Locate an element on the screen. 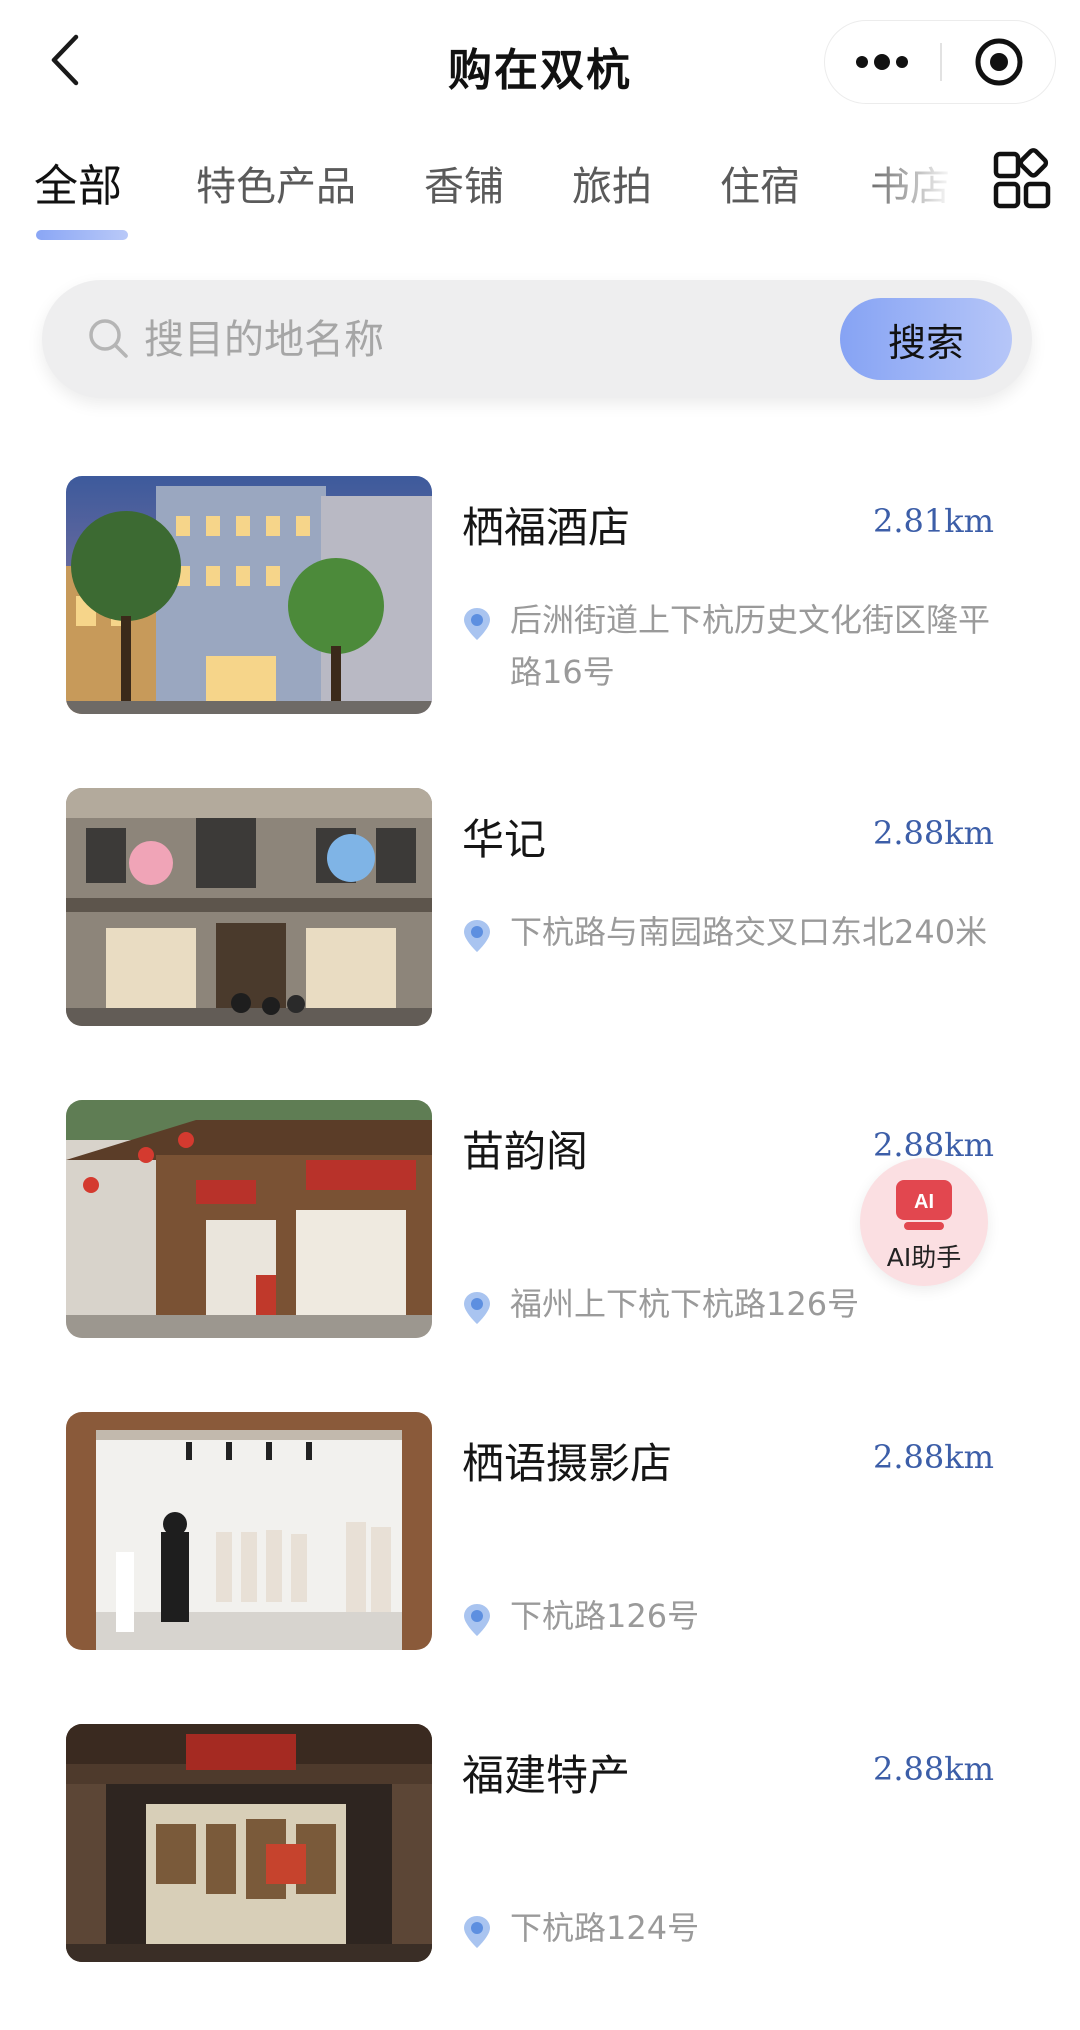 The image size is (1080, 2030). ai-assistant-icon: AI is located at coordinates (924, 1205).